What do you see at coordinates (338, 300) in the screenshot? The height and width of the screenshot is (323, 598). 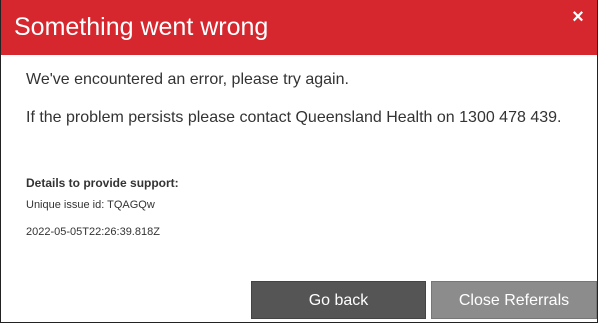 I see `go-back-button: Go back` at bounding box center [338, 300].